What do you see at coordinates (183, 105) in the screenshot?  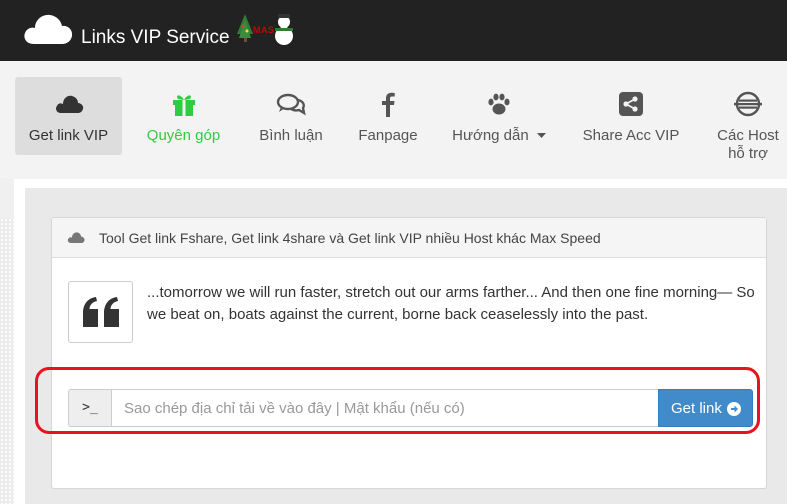 I see `gift-icon` at bounding box center [183, 105].